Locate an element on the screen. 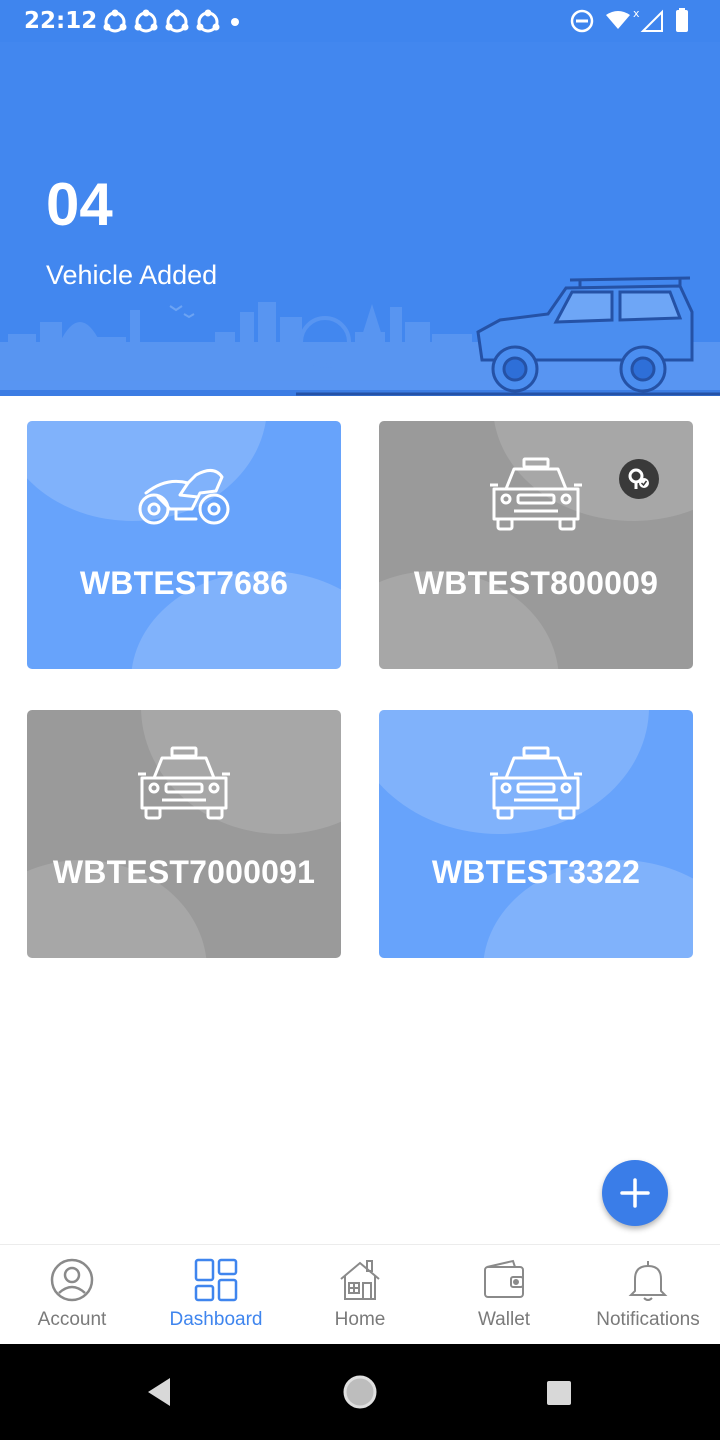  vehicle-plate: WBTEST3322 is located at coordinates (536, 872).